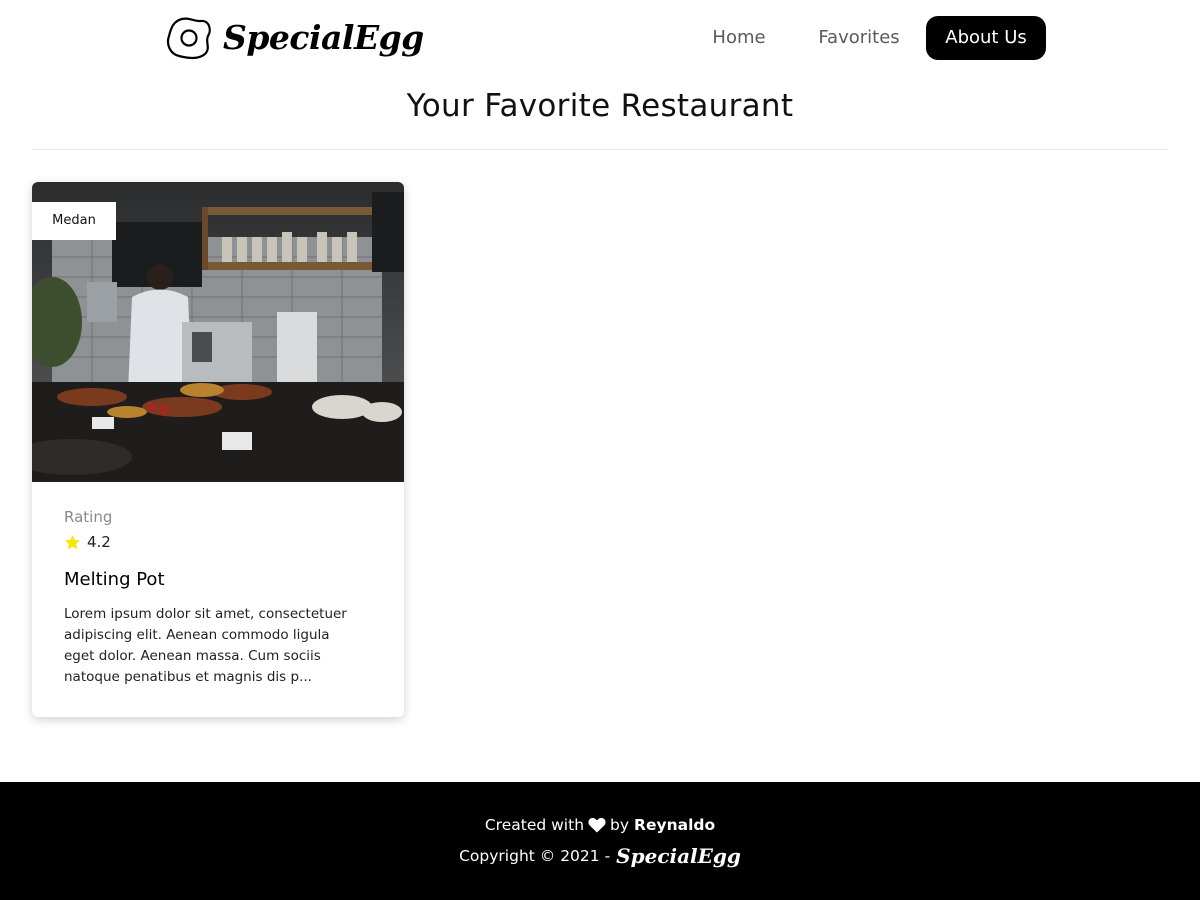 This screenshot has width=1200, height=900. I want to click on main-nav: Home Favorites About Us, so click(869, 38).